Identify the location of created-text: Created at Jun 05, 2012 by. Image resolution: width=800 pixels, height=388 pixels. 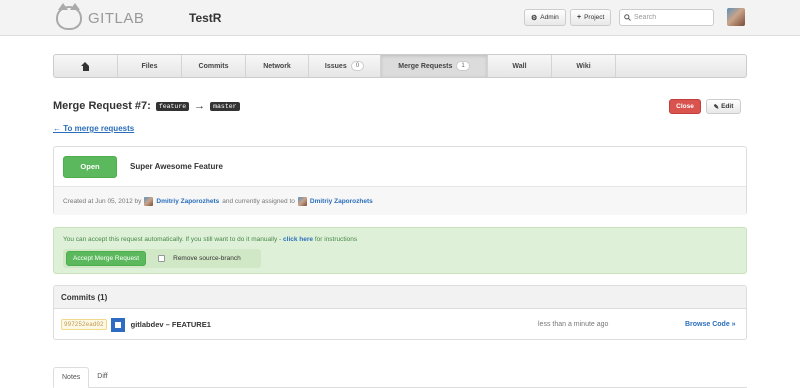
(102, 201).